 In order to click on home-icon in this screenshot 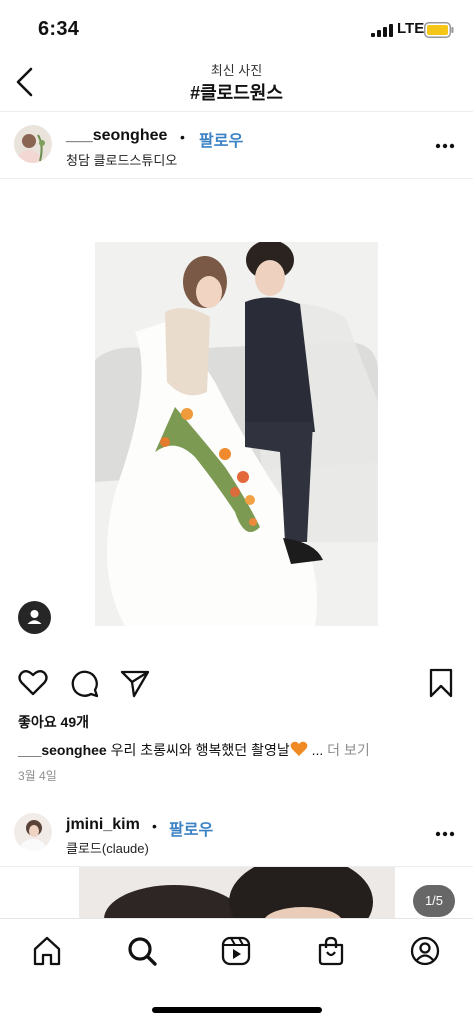, I will do `click(47, 951)`.